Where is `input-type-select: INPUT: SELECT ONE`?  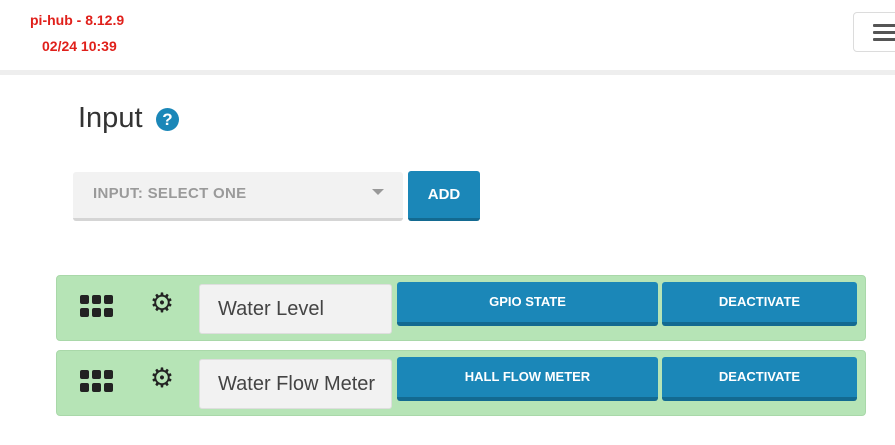
input-type-select: INPUT: SELECT ONE is located at coordinates (238, 196).